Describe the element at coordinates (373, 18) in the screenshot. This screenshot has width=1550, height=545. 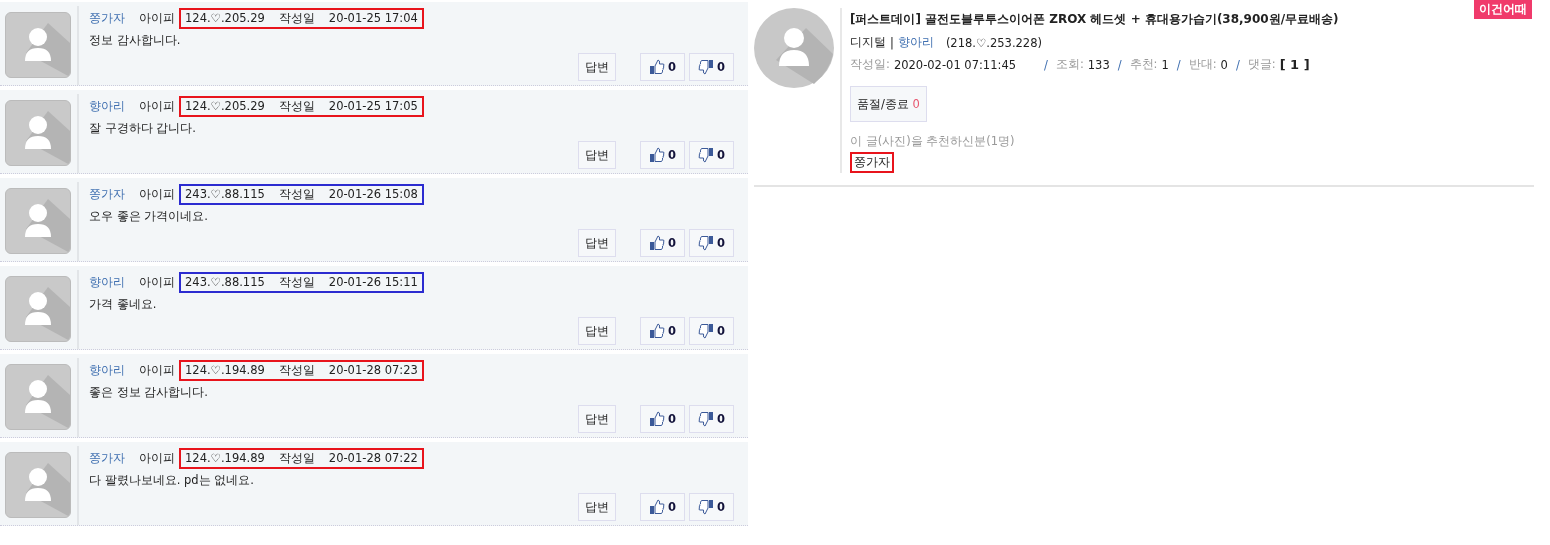
I see `comment-date: 20-01-25 17:04` at that location.